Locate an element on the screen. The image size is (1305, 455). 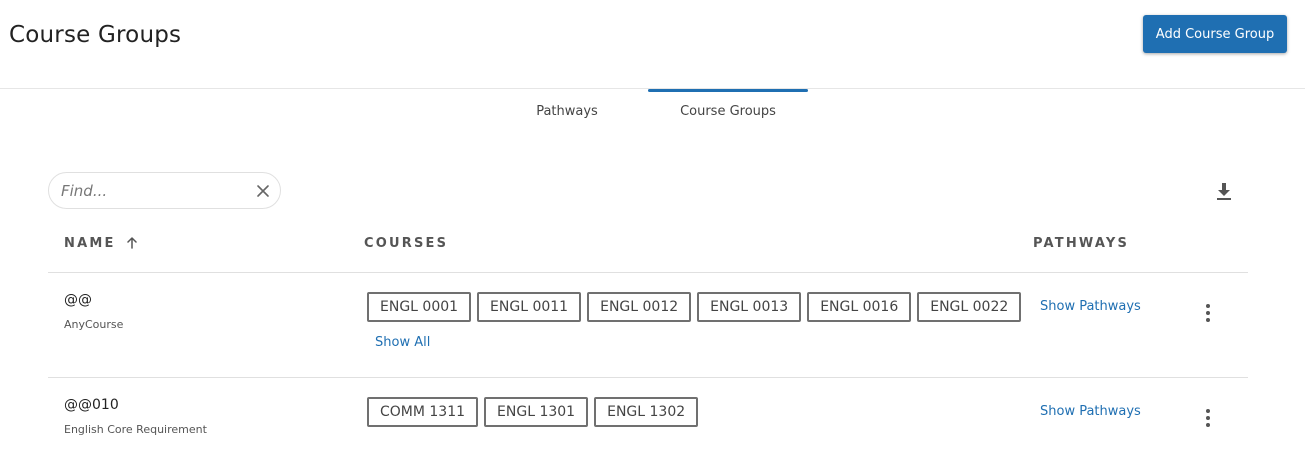
course-chip: ENGL 0001 is located at coordinates (419, 307).